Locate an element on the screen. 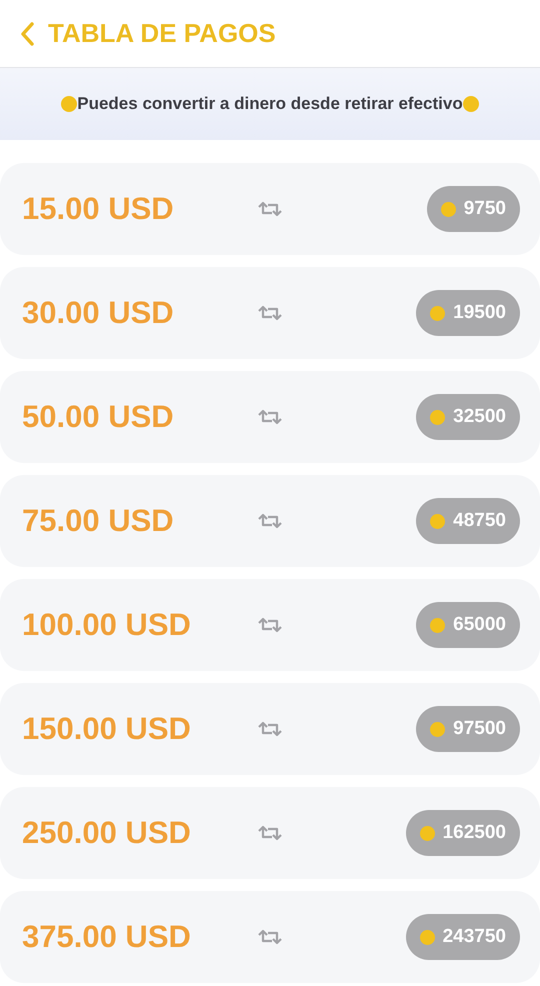  coin-count: 65000 is located at coordinates (479, 625).